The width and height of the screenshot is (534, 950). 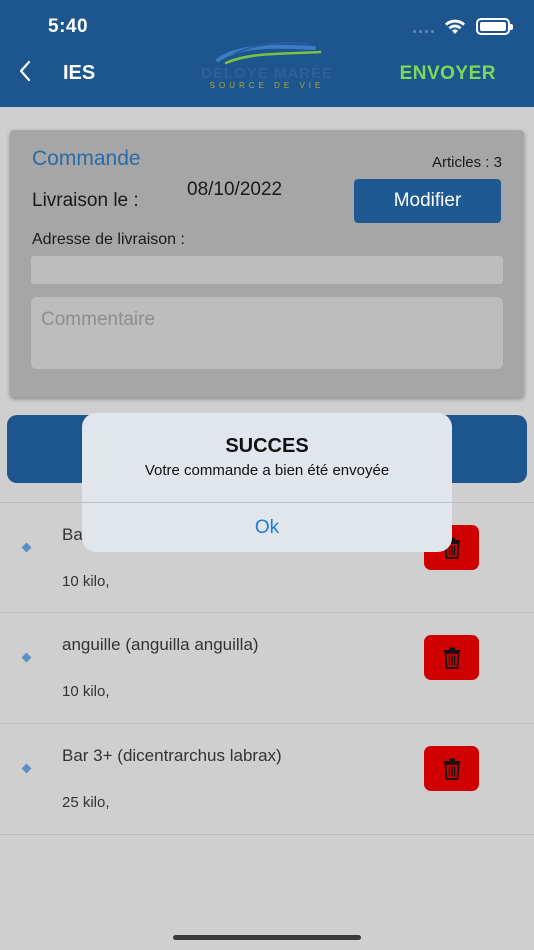 I want to click on logo-tagline: SOURCE DE VIE, so click(x=267, y=85).